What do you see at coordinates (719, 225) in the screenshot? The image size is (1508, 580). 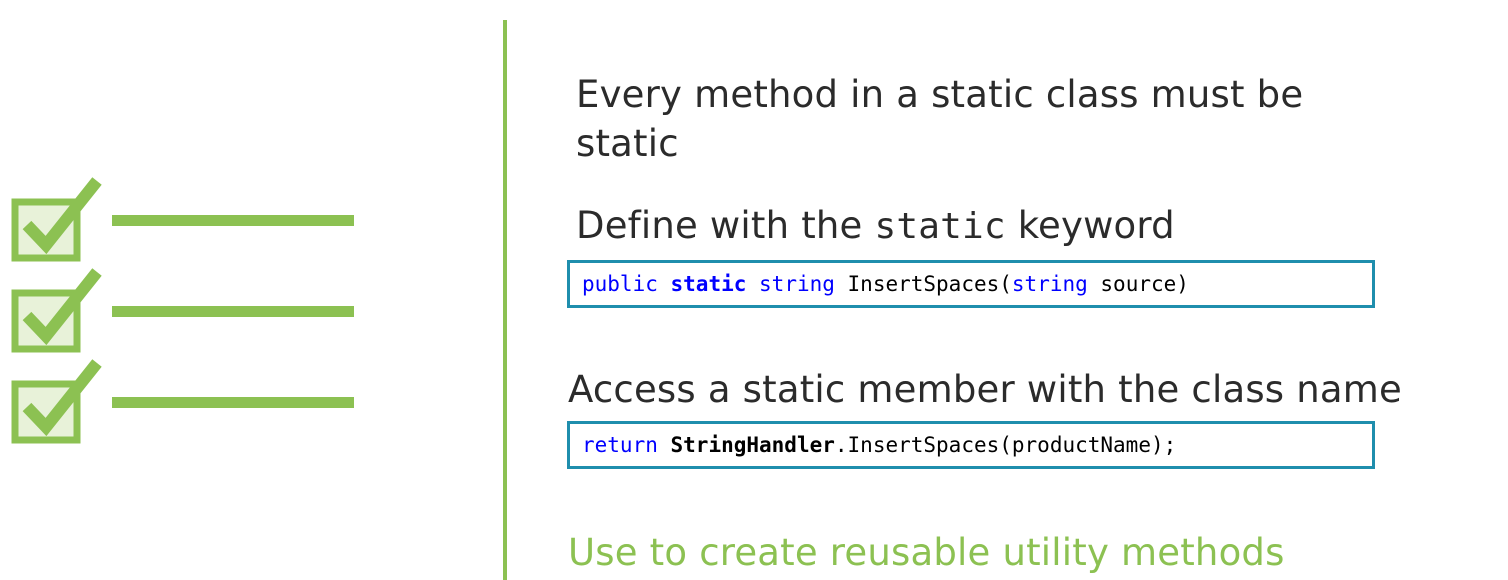 I see `point-define-prefix: Define with the` at bounding box center [719, 225].